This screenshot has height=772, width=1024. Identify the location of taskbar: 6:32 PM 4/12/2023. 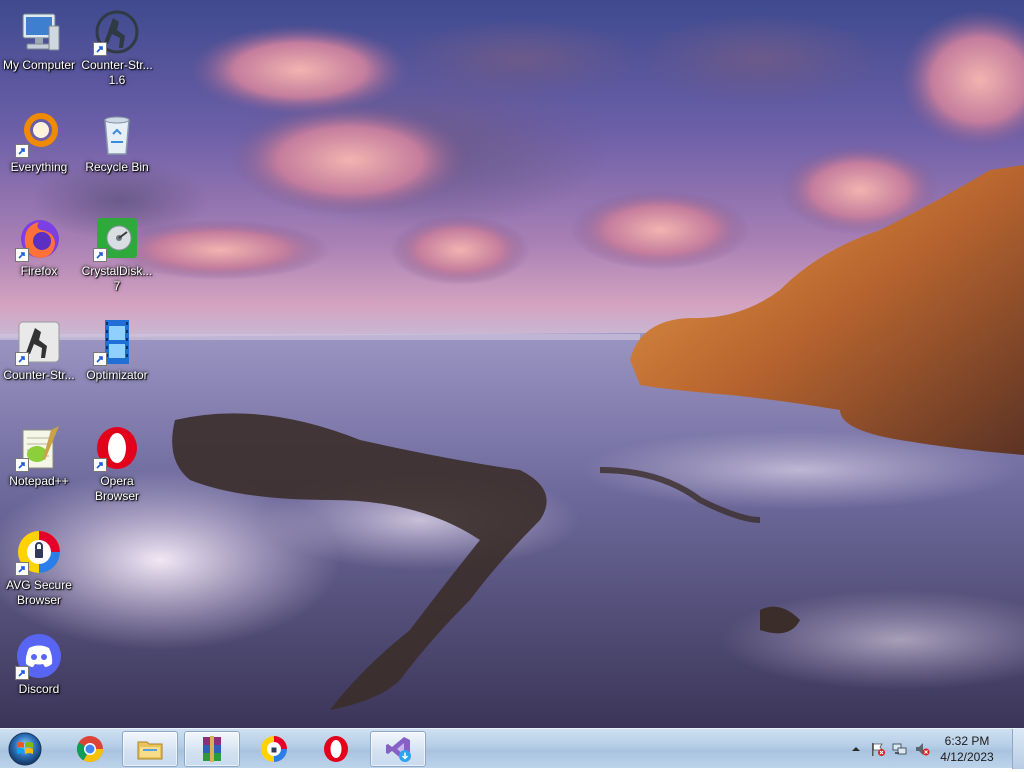
(512, 748).